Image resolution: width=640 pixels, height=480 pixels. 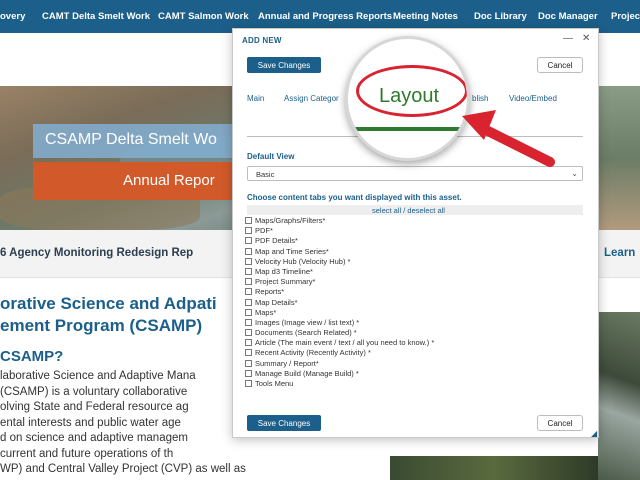 I want to click on banner-title: CSAMP Delta Smelt Wo, so click(x=131, y=139).